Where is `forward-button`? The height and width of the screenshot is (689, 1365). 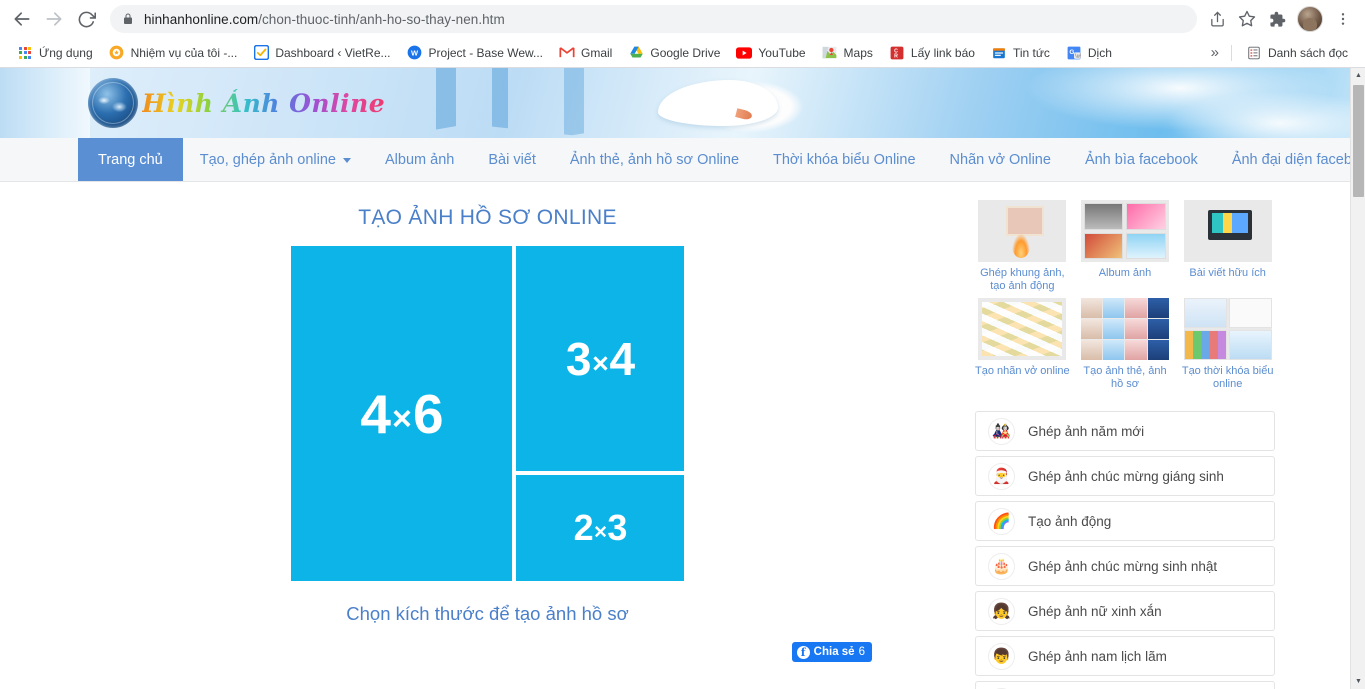
forward-button is located at coordinates (54, 19).